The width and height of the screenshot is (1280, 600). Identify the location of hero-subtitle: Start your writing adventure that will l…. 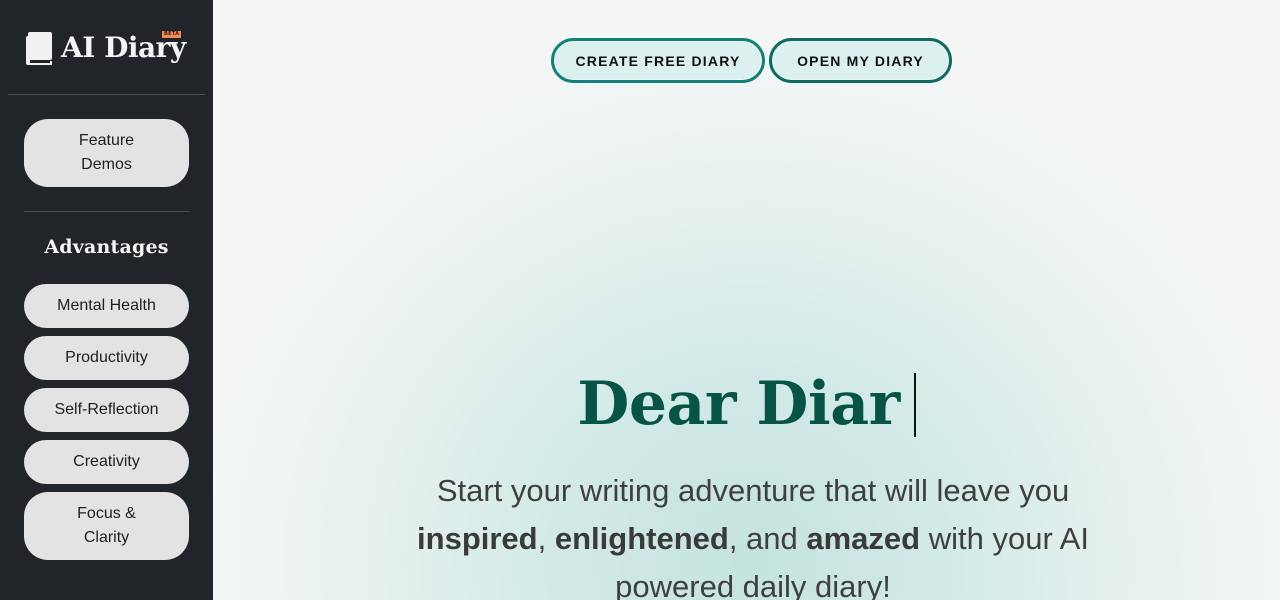
(753, 533).